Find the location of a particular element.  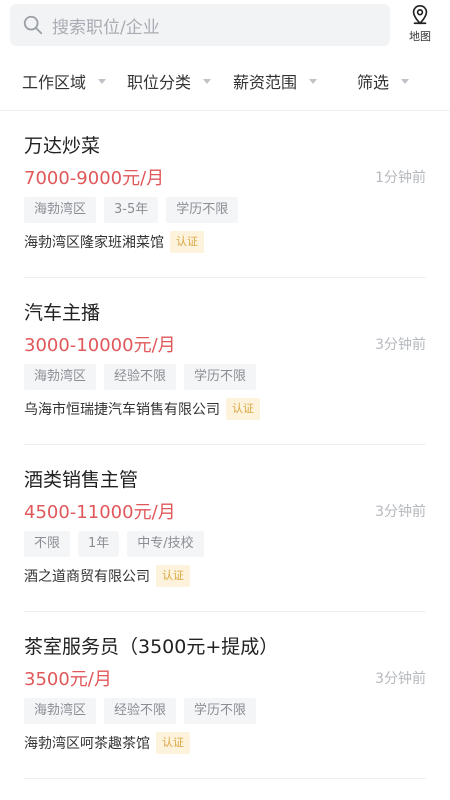

job-title: 茶室服务员（3500元+提成） is located at coordinates (151, 647).